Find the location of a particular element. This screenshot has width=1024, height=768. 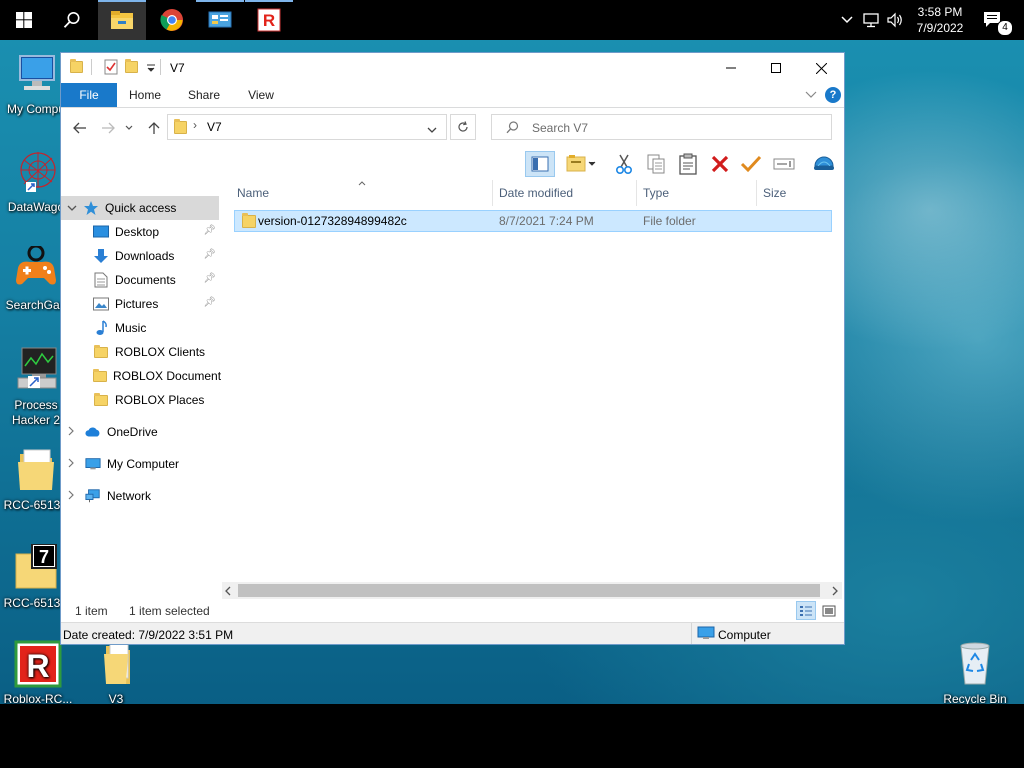

copy-icon is located at coordinates (656, 164).